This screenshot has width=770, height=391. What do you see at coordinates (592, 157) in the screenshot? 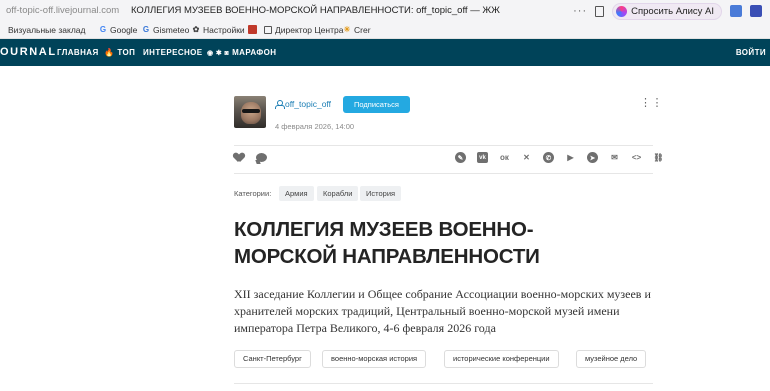
I see `telegram-share-icon: ➤` at bounding box center [592, 157].